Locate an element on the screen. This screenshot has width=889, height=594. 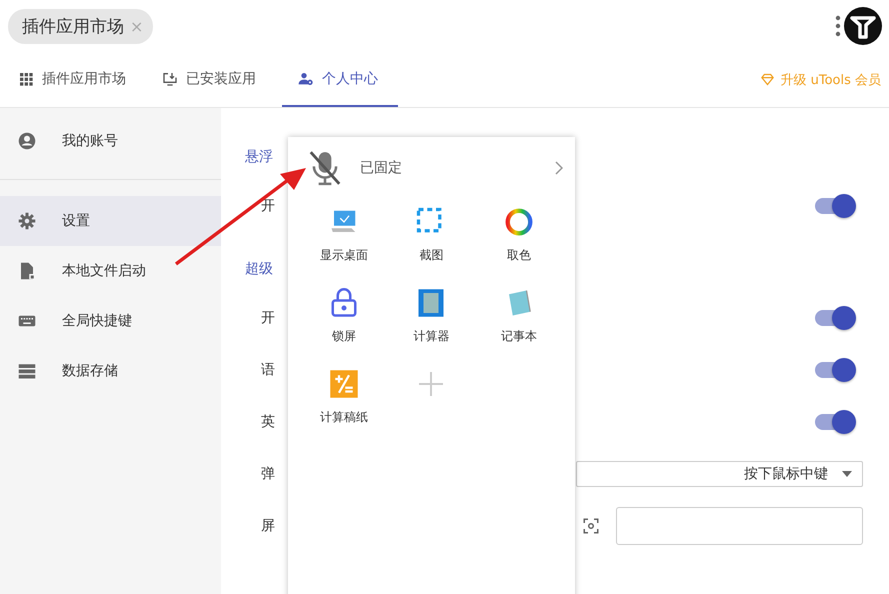
app-tile: 锁屏 is located at coordinates (344, 315).